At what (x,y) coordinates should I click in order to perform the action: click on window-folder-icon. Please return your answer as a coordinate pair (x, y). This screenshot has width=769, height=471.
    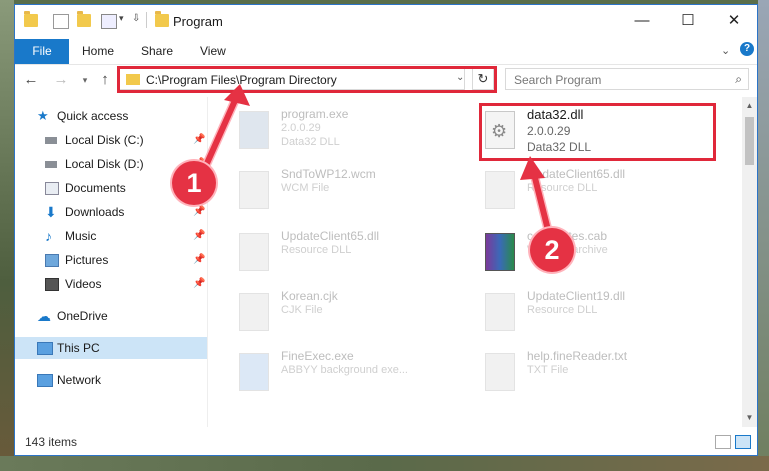
    Looking at the image, I should click on (162, 19).